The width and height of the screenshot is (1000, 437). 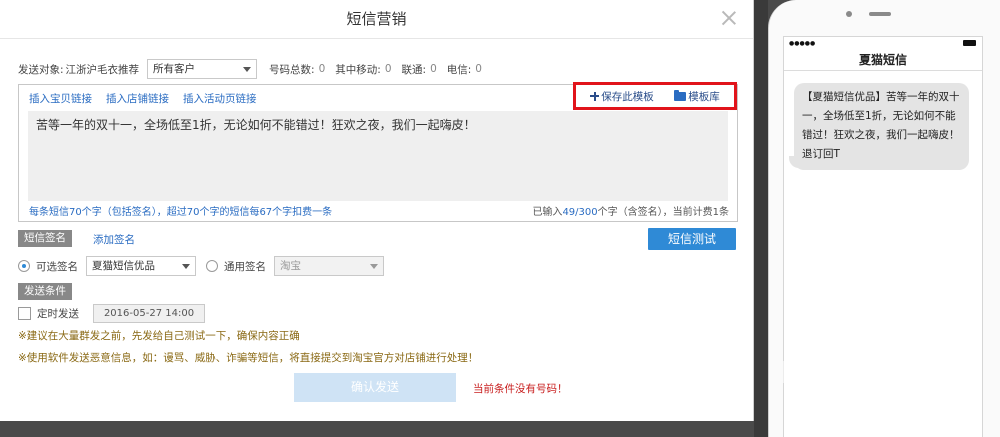 What do you see at coordinates (114, 239) in the screenshot?
I see `add-signature-link: 添加签名` at bounding box center [114, 239].